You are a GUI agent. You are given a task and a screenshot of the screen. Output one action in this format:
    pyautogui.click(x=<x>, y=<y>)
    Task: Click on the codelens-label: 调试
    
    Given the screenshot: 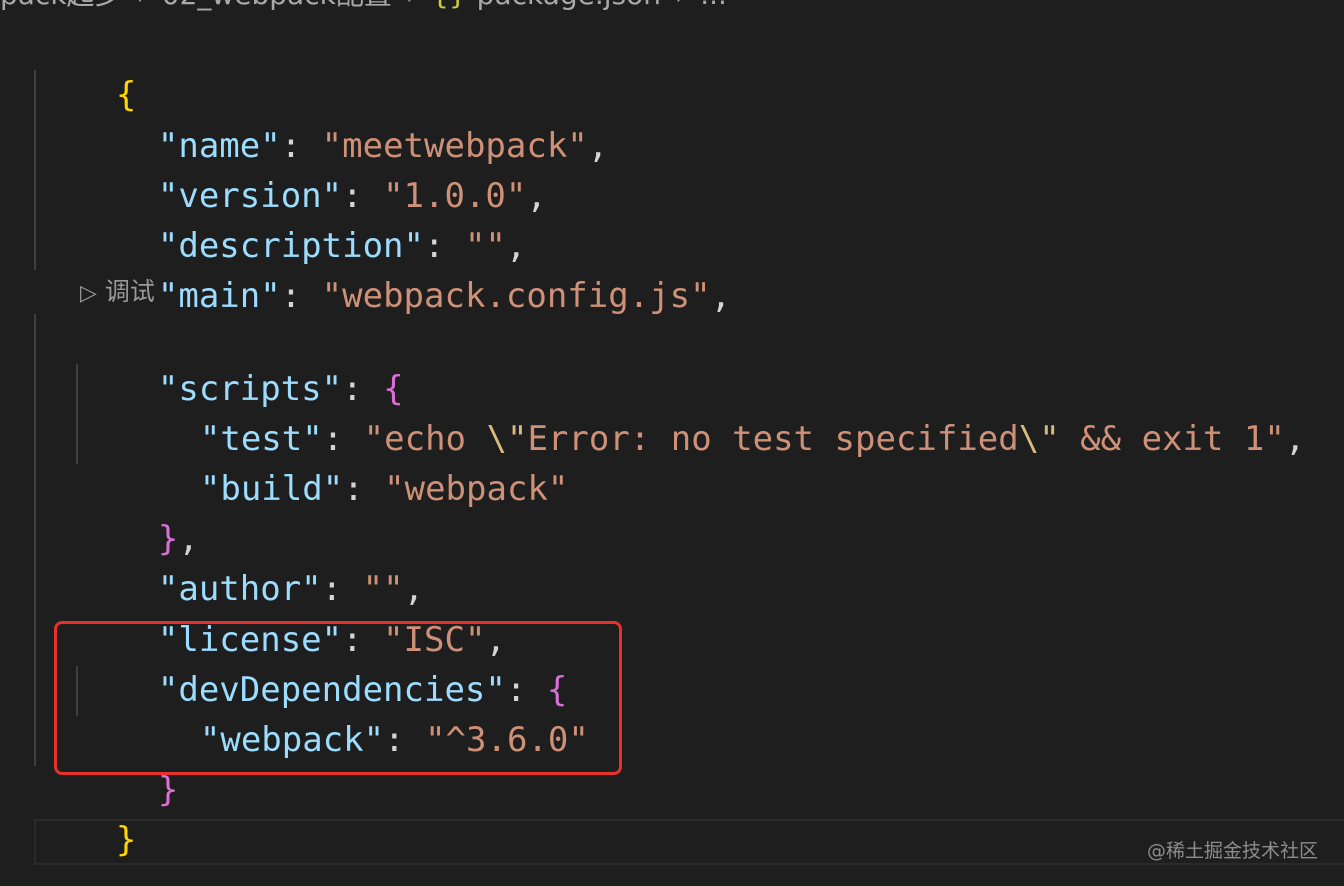 What is the action you would take?
    pyautogui.click(x=129, y=291)
    